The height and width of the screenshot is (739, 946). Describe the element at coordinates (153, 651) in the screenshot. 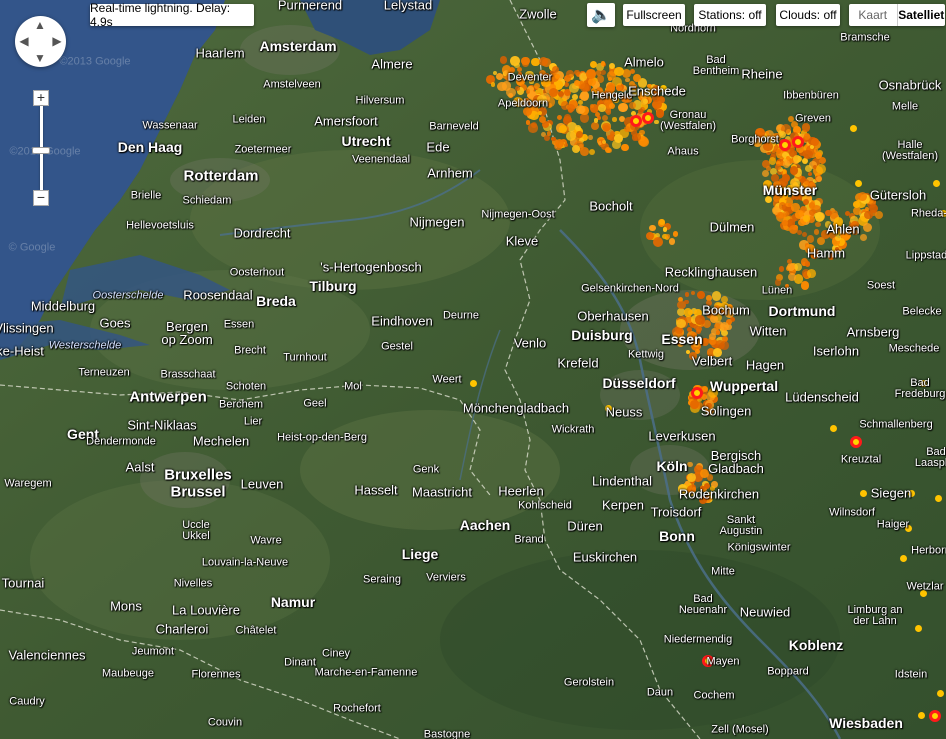

I see `place-label-jeumont: Jeumont` at that location.